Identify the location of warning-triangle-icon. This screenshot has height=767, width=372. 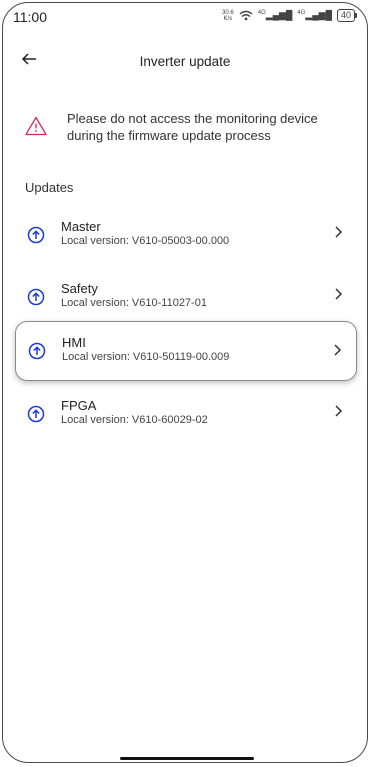
(36, 126).